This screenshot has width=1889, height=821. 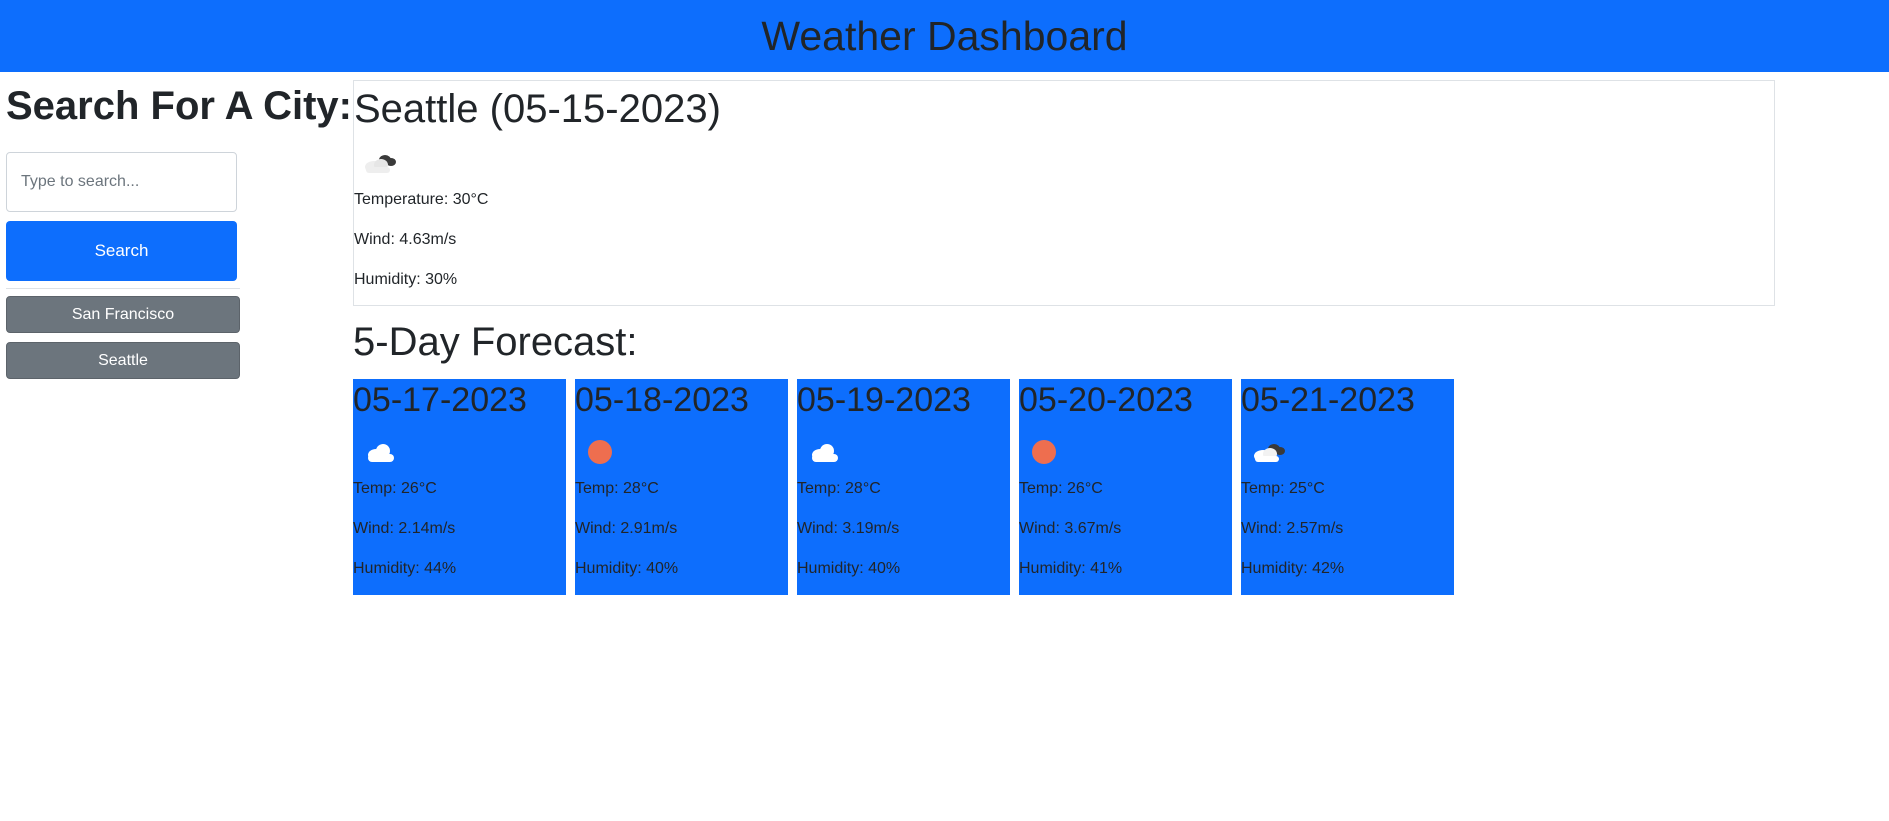 I want to click on search-heading: Search For A City:, so click(x=179, y=106).